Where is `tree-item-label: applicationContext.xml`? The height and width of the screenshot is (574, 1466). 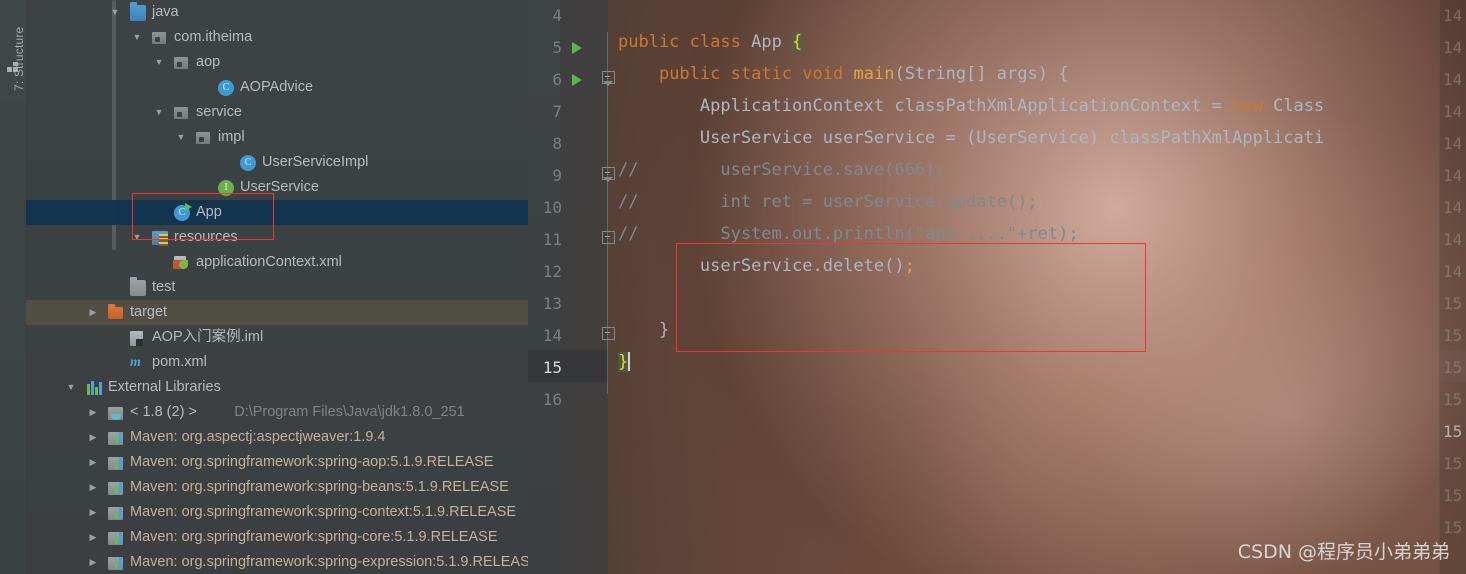
tree-item-label: applicationContext.xml is located at coordinates (269, 262).